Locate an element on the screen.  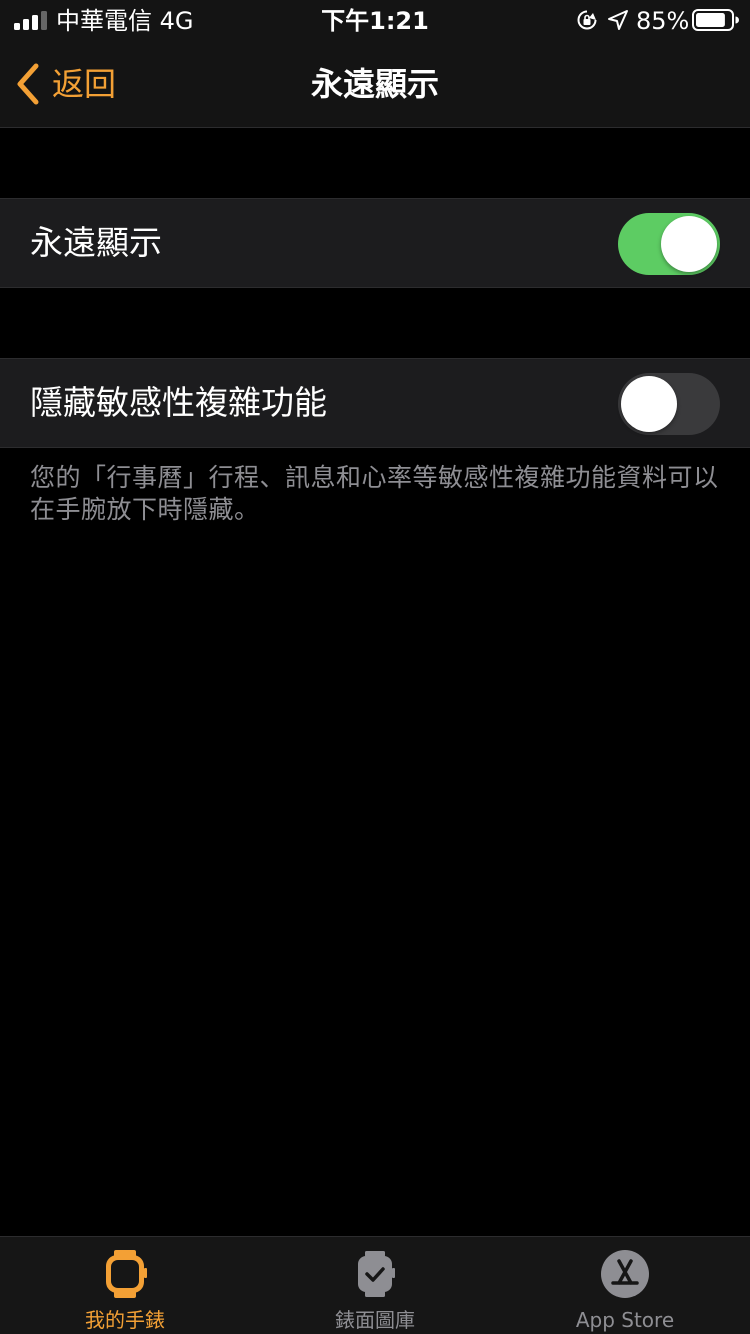
setting-label-hide-sensitive: 隱藏敏感性複雜功能 is located at coordinates (178, 402).